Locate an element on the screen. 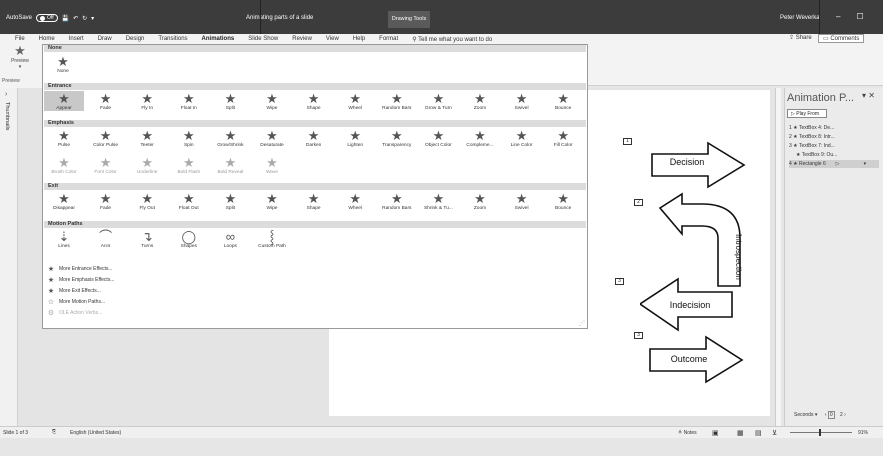 This screenshot has width=883, height=456. tab-view: View is located at coordinates (332, 39).